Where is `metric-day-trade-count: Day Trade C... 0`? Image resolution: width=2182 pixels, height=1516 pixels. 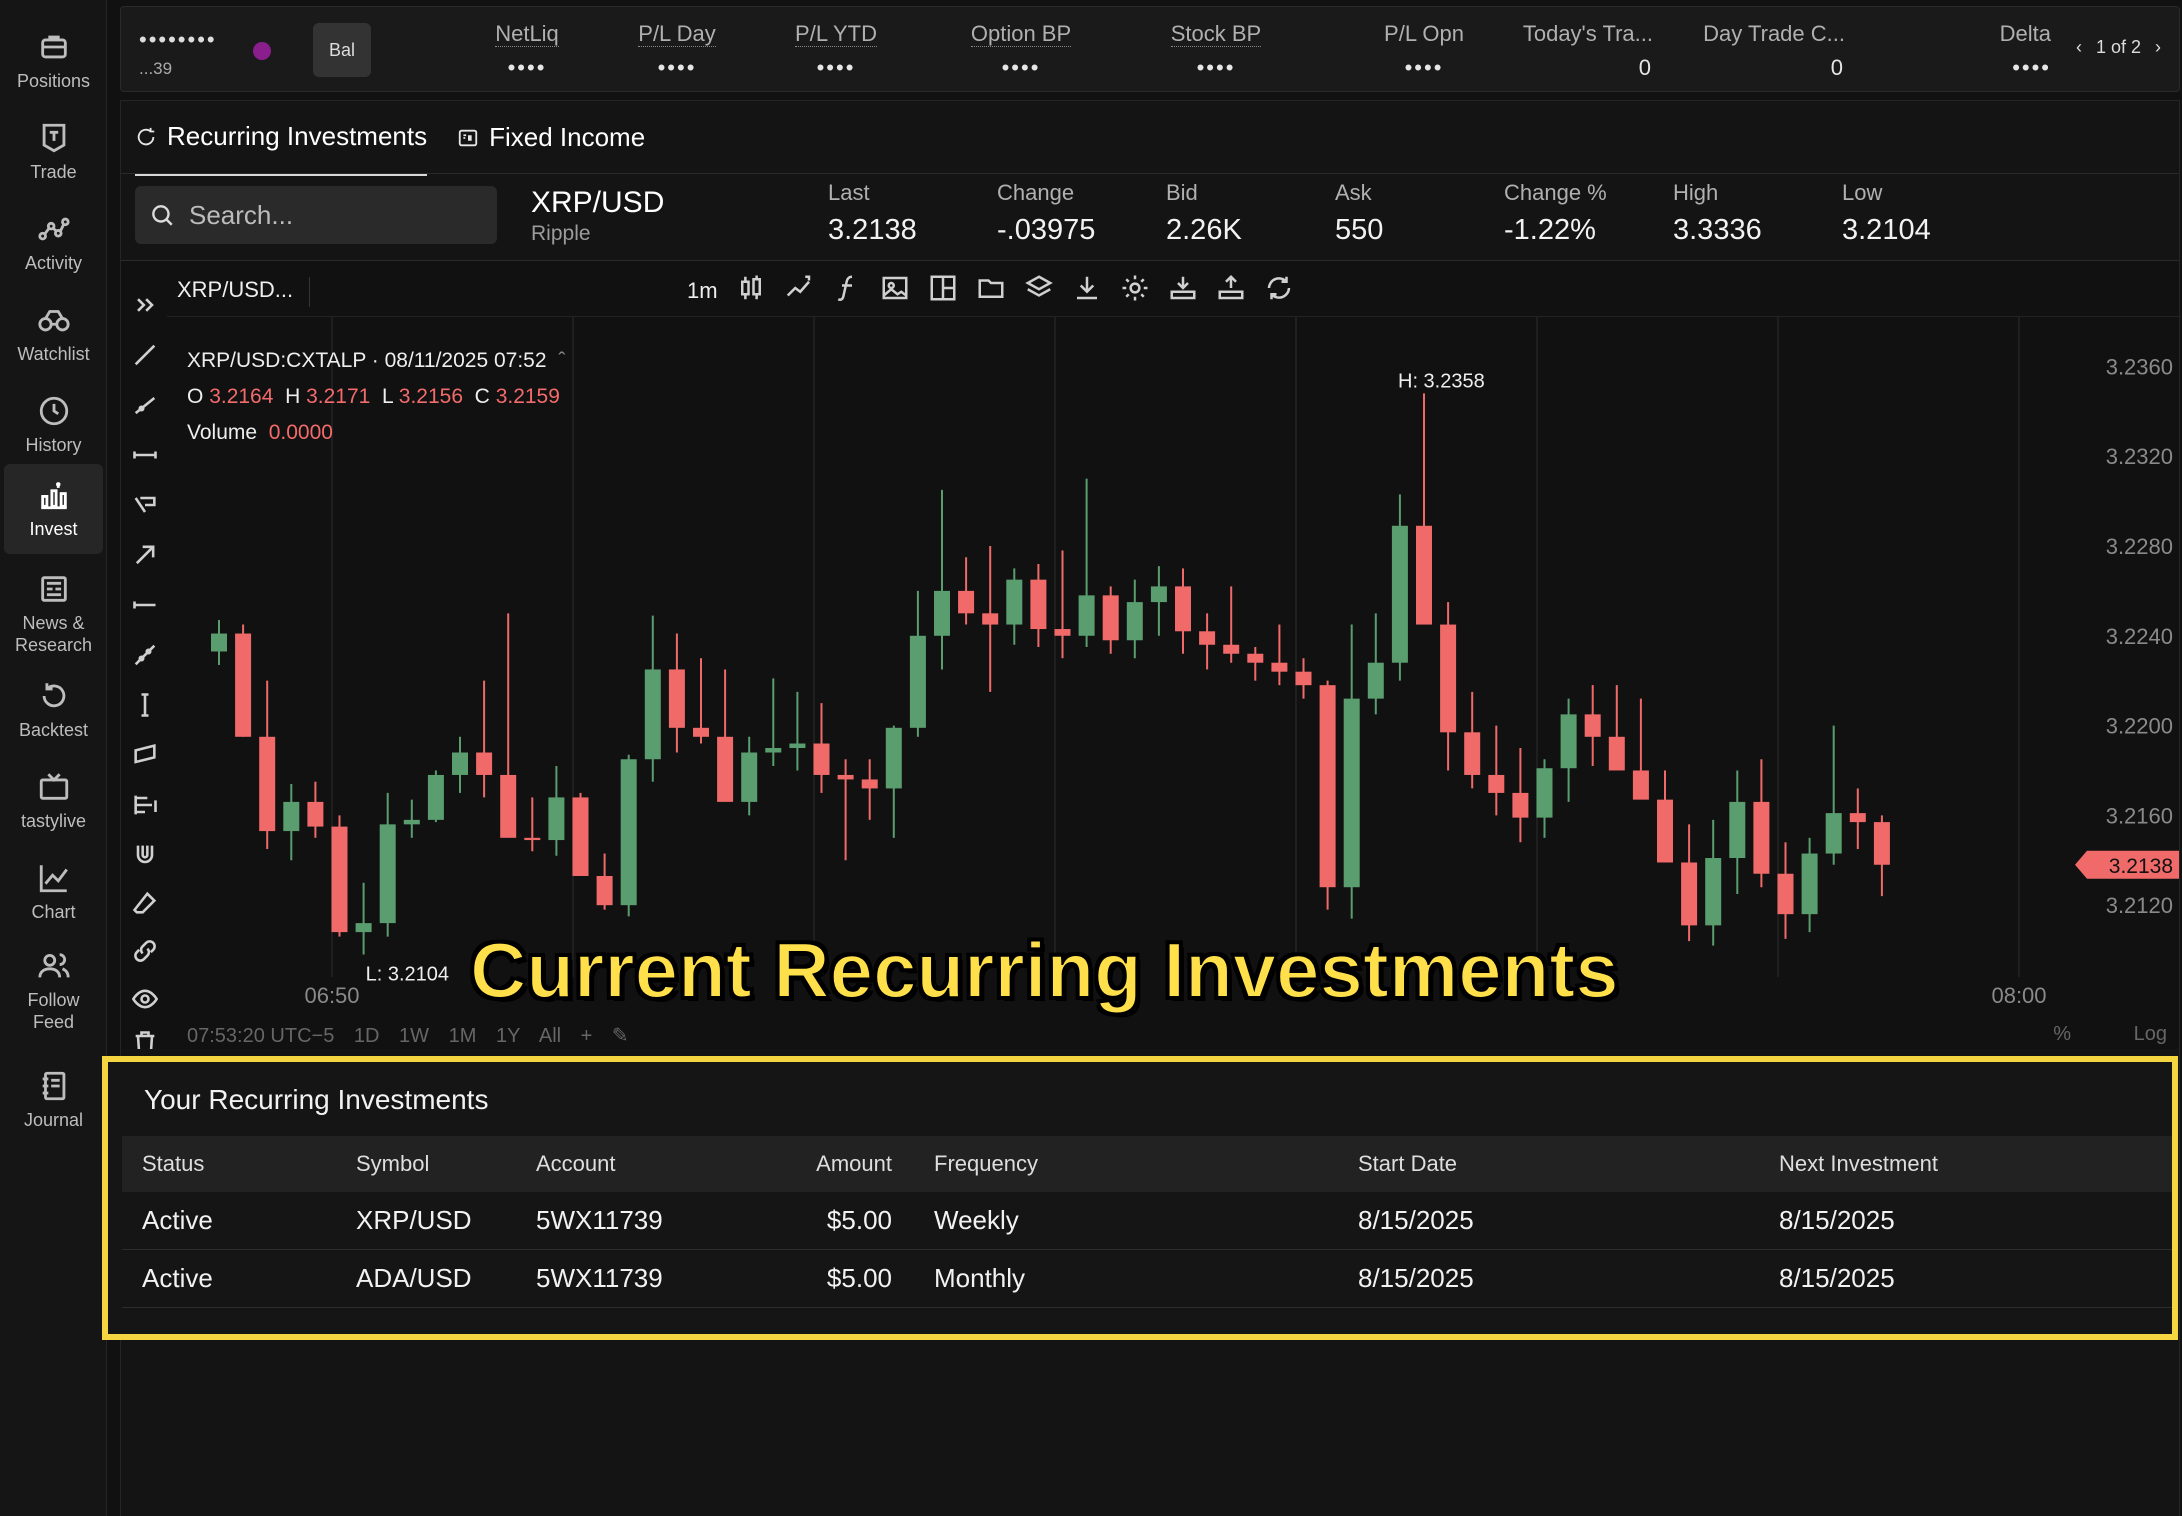
metric-day-trade-count: Day Trade C... 0 is located at coordinates (1763, 51).